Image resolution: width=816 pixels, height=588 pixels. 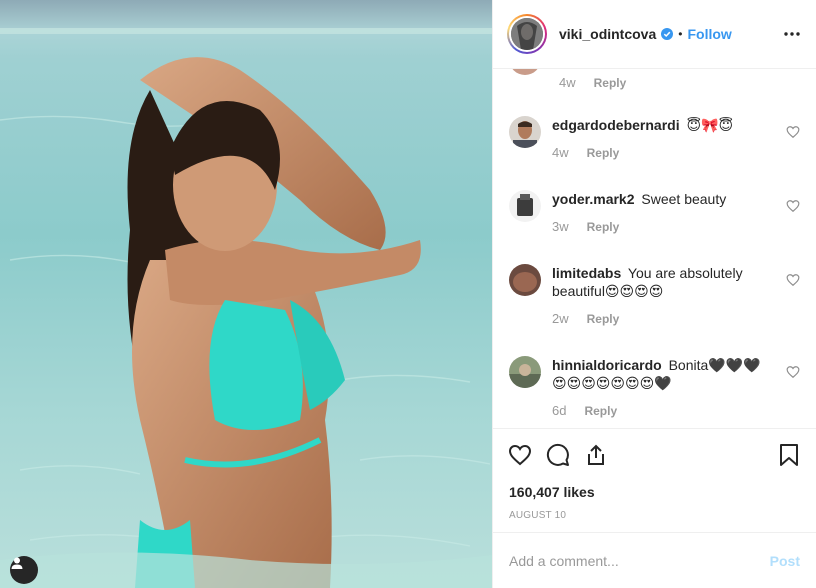 I want to click on comment-meta: 2w Reply, so click(x=659, y=319).